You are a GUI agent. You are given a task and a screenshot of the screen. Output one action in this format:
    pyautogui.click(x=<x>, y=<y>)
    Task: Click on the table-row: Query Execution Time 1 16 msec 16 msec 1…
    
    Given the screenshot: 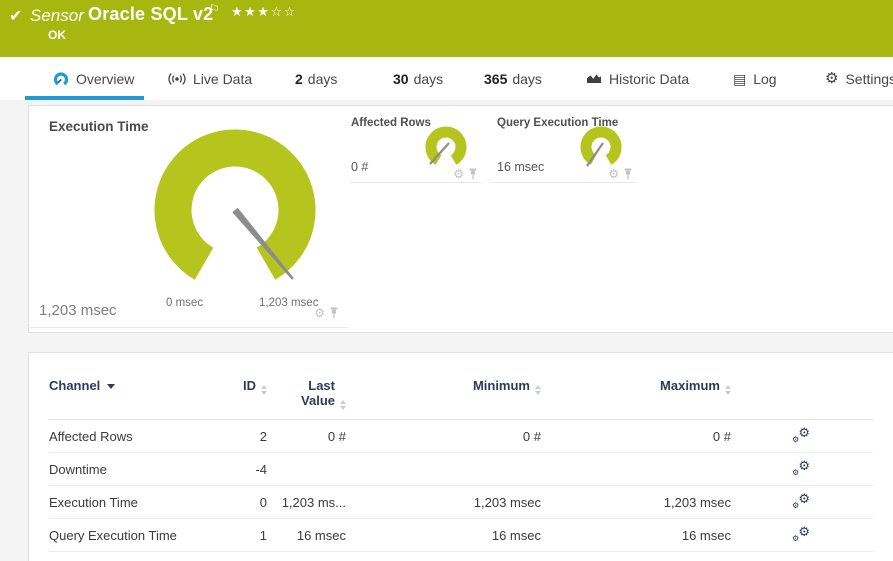 What is the action you would take?
    pyautogui.click(x=461, y=535)
    